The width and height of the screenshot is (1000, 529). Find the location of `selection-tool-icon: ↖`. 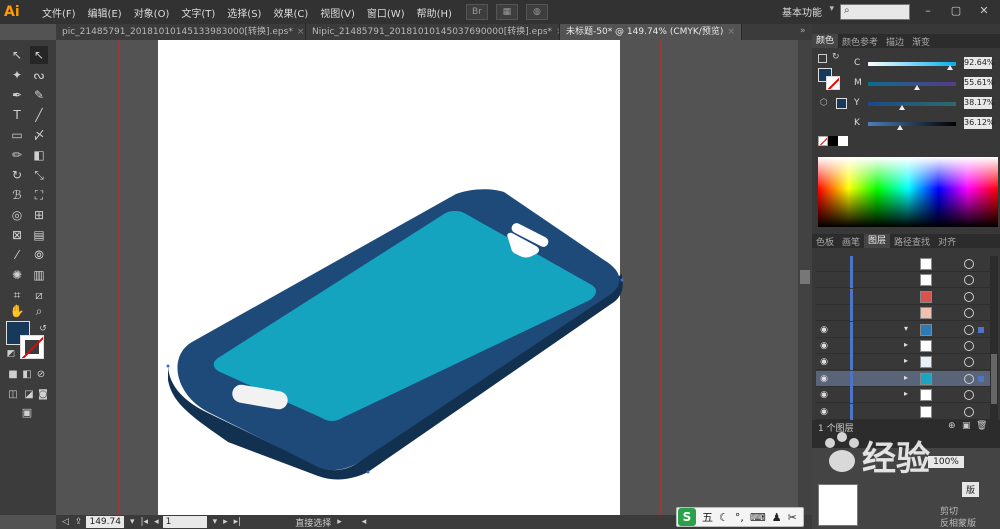

selection-tool-icon: ↖ is located at coordinates (17, 55).